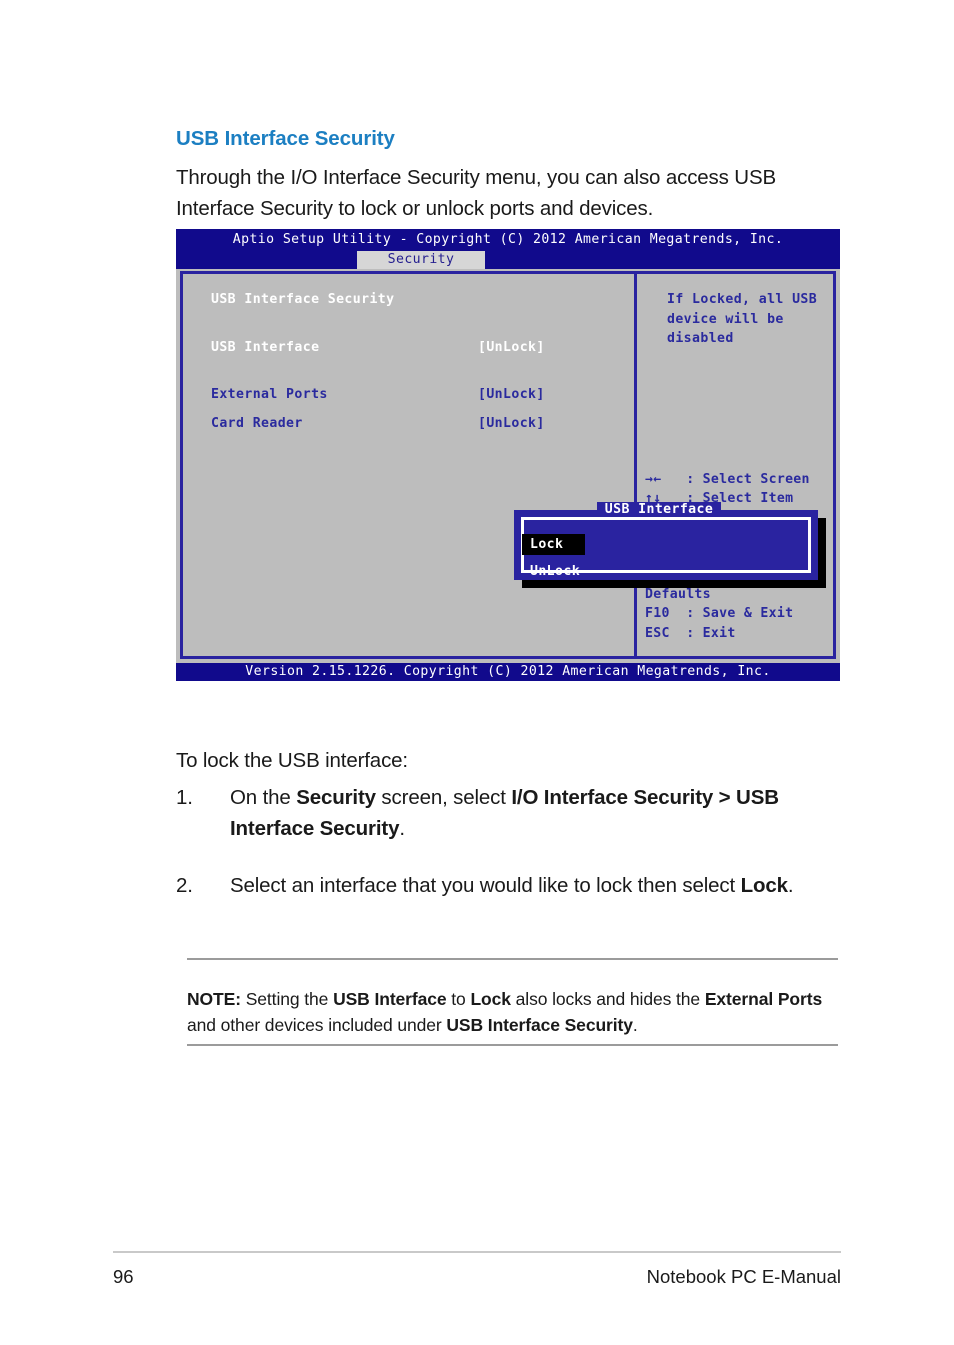 The width and height of the screenshot is (954, 1345). I want to click on step-number: 2., so click(184, 885).